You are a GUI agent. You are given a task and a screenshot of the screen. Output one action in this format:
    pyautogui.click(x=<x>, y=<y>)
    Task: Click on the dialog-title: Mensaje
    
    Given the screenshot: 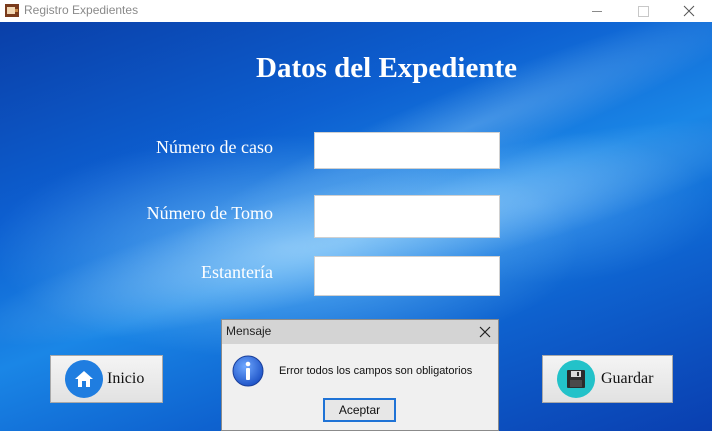 What is the action you would take?
    pyautogui.click(x=249, y=331)
    